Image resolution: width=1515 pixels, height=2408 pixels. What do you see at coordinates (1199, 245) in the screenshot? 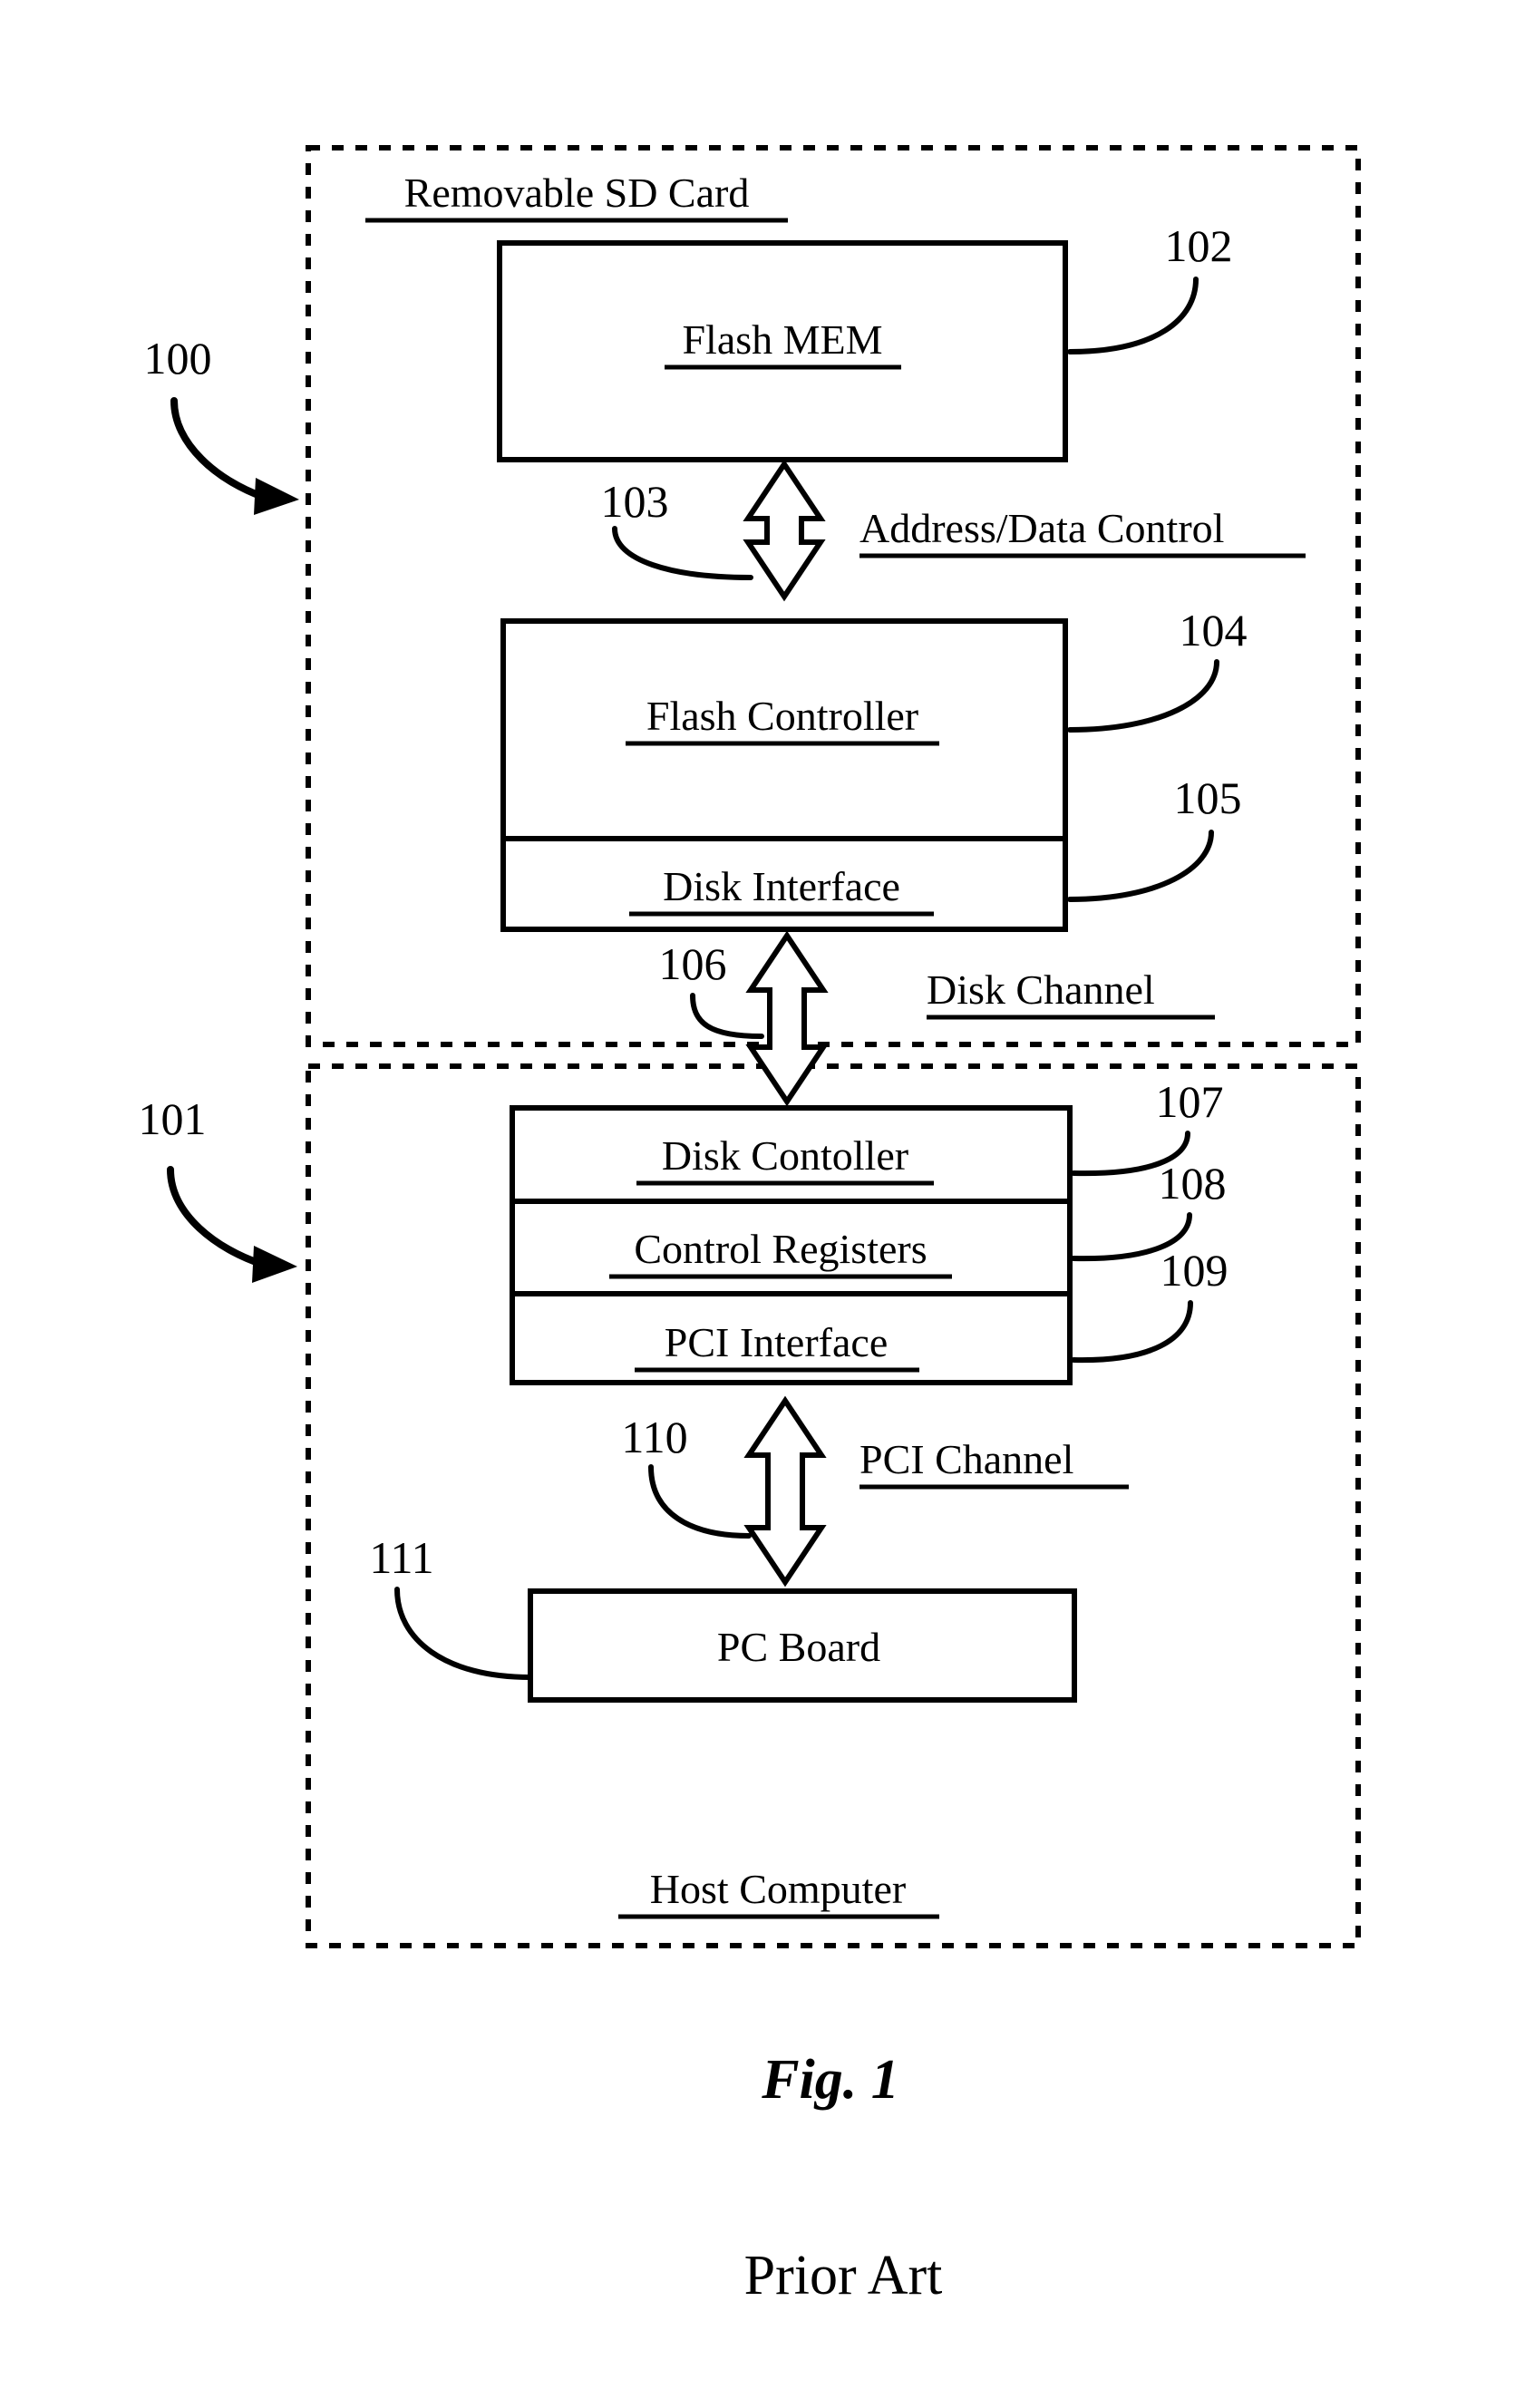
I see `ref-number-102: 102` at bounding box center [1199, 245].